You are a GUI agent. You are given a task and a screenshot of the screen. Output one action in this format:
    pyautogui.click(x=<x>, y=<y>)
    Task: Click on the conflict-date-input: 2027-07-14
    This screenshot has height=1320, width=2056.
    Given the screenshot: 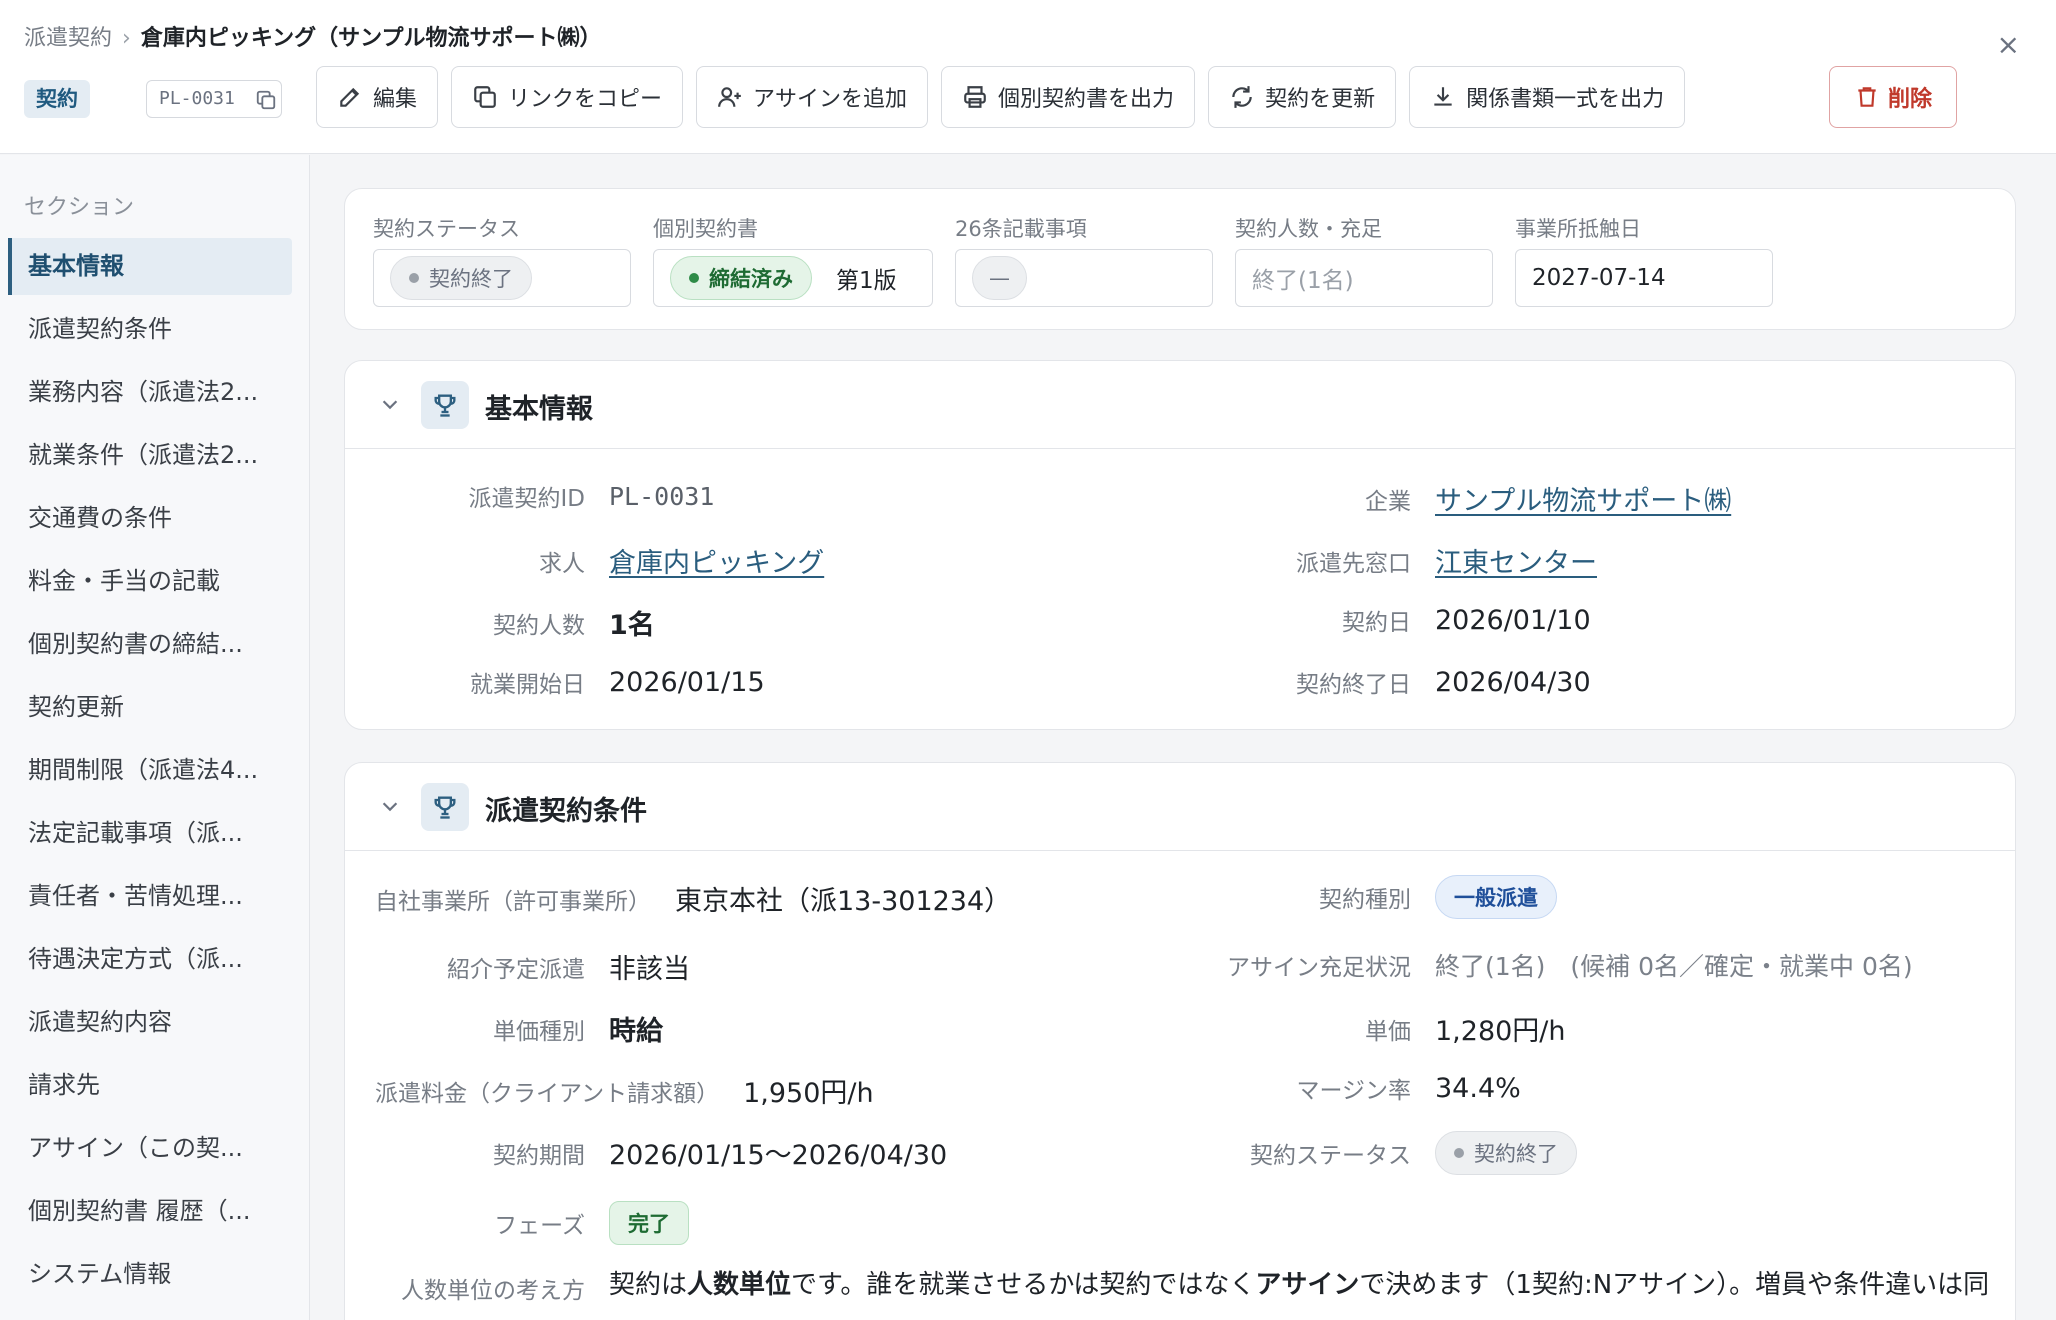 What is the action you would take?
    pyautogui.click(x=1644, y=278)
    